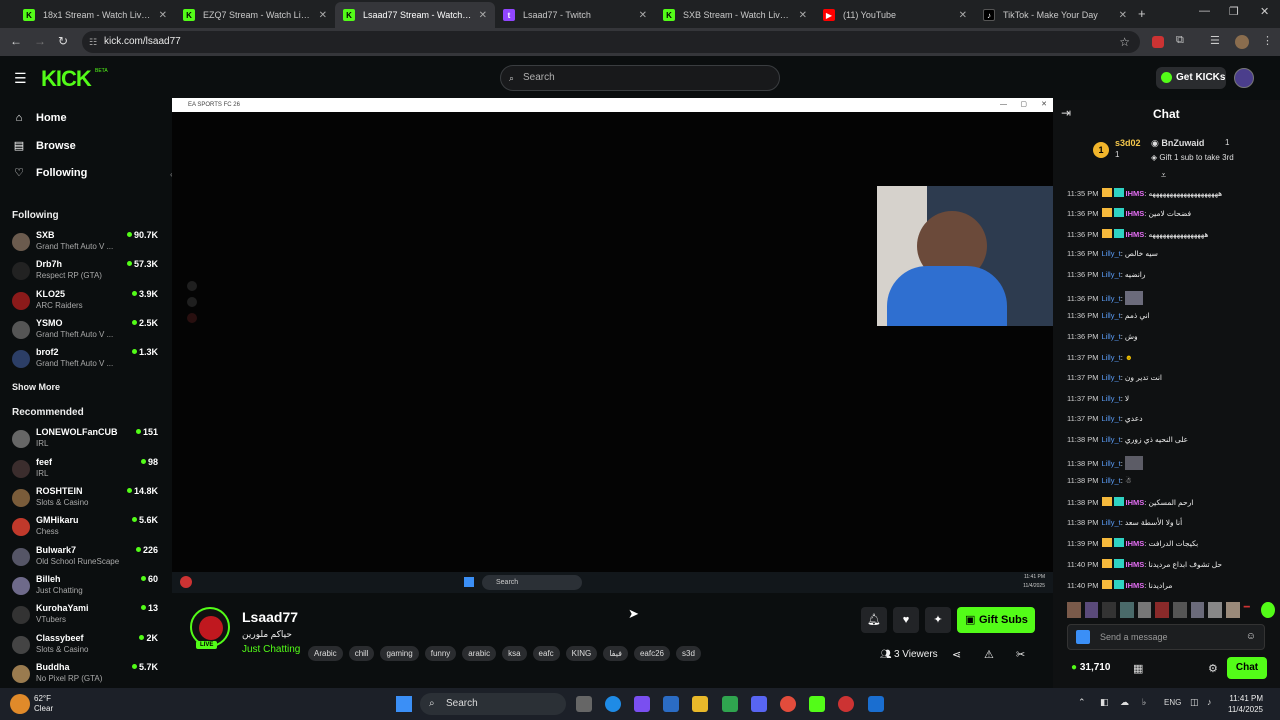 This screenshot has width=1280, height=720. Describe the element at coordinates (730, 704) in the screenshot. I see `xbox-icon` at that location.